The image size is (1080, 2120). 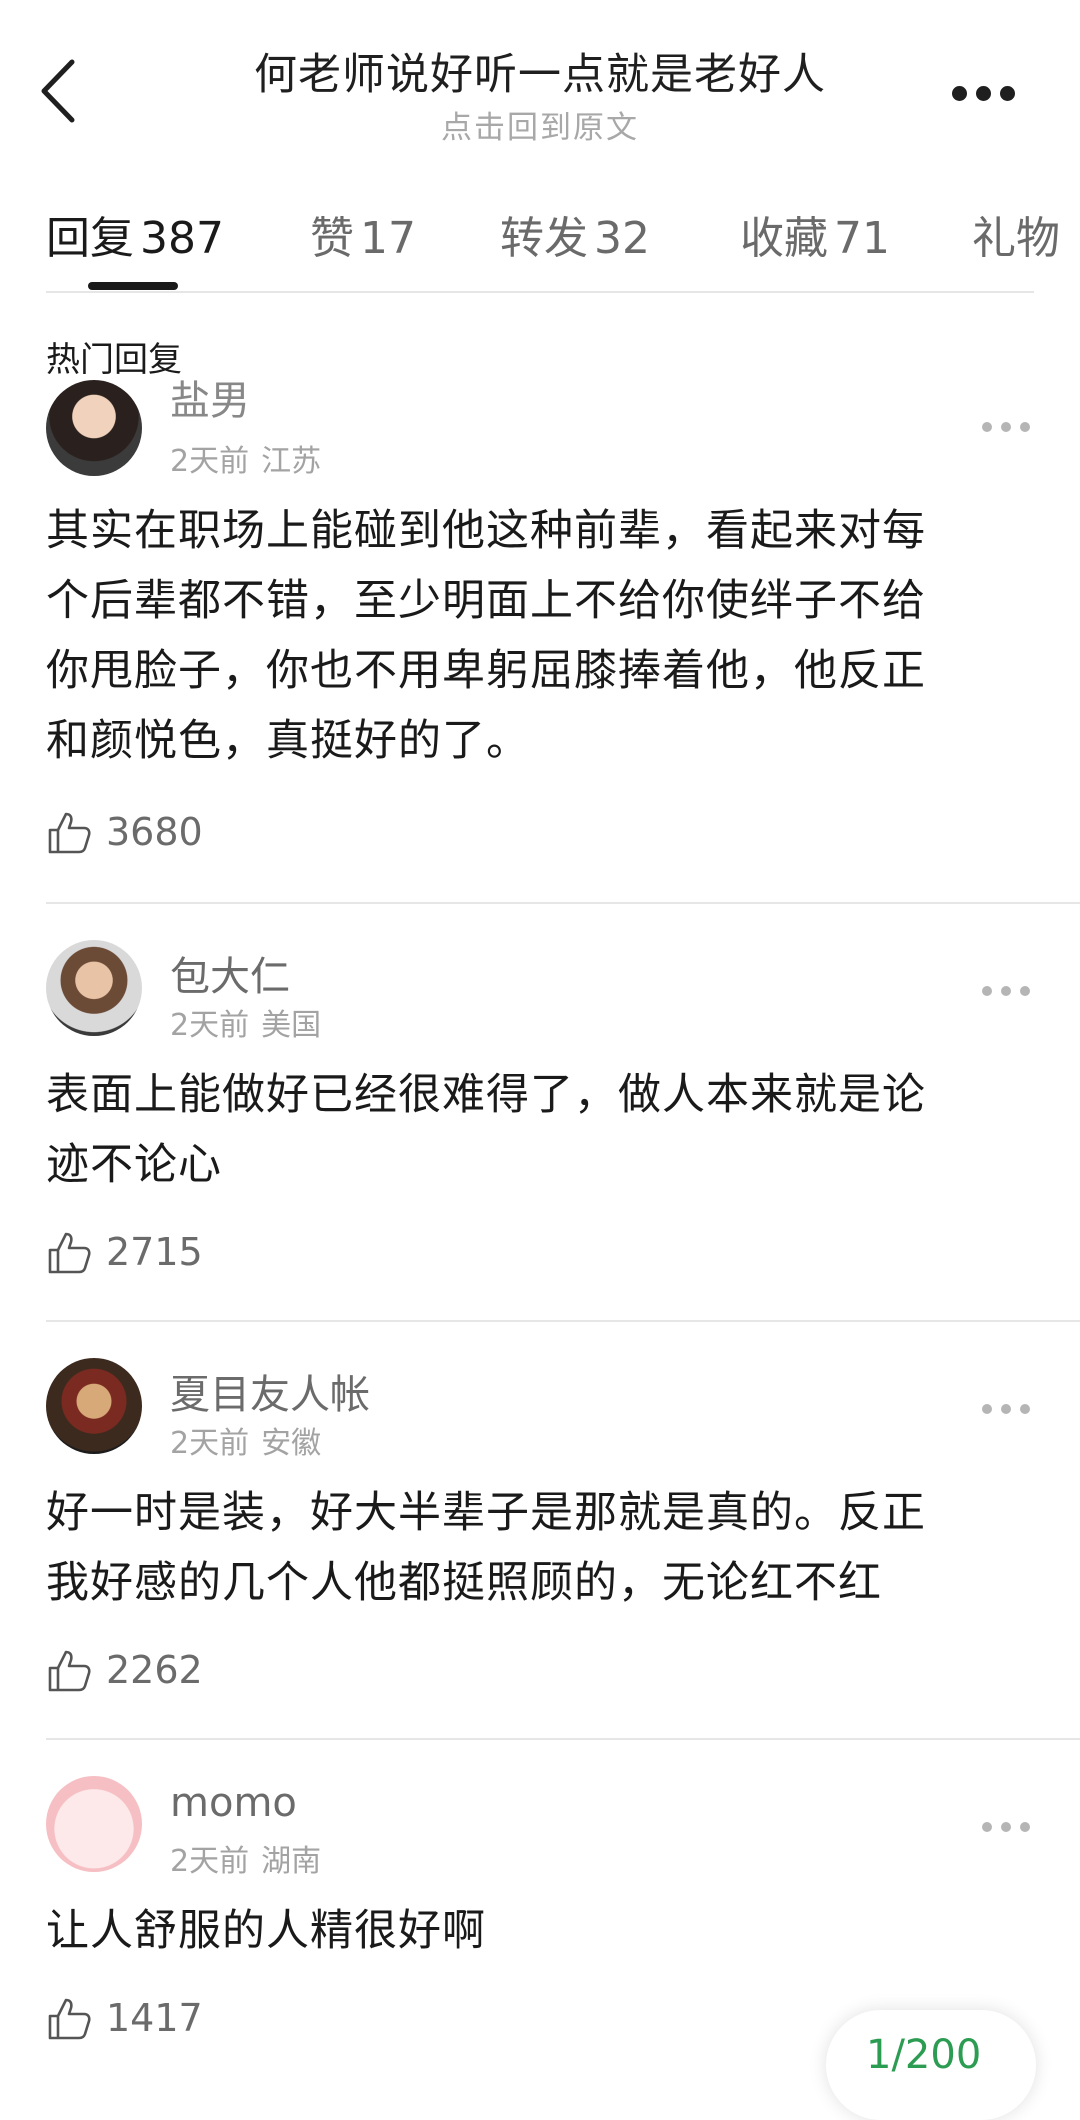 I want to click on tab-count: 32, so click(x=622, y=238).